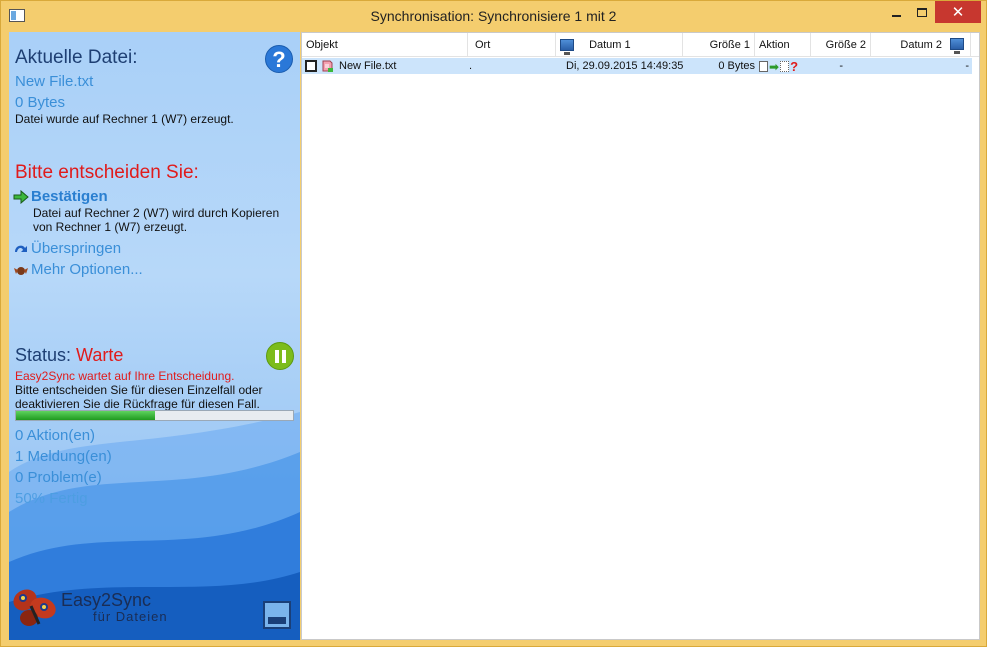 The height and width of the screenshot is (647, 987). What do you see at coordinates (896, 16) in the screenshot?
I see `minimize-icon` at bounding box center [896, 16].